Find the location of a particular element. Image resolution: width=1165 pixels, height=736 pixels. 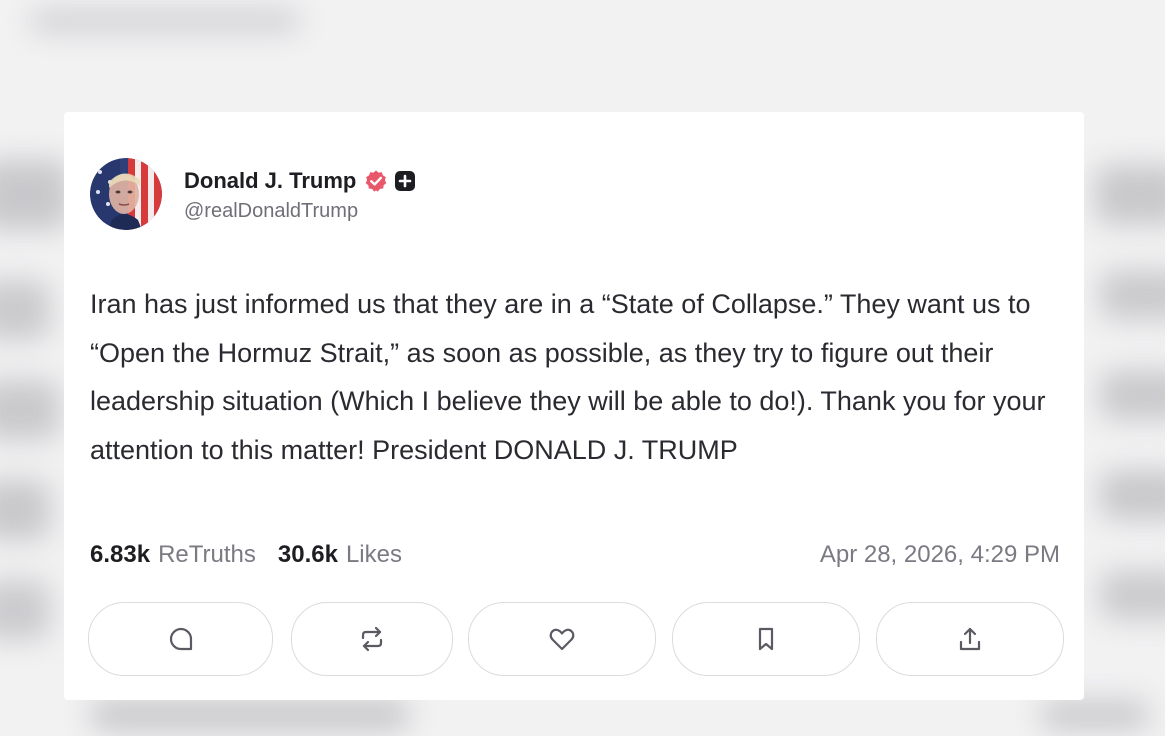

post-header: Donald J. Trump @realDonaldTrump is located at coordinates (253, 194).